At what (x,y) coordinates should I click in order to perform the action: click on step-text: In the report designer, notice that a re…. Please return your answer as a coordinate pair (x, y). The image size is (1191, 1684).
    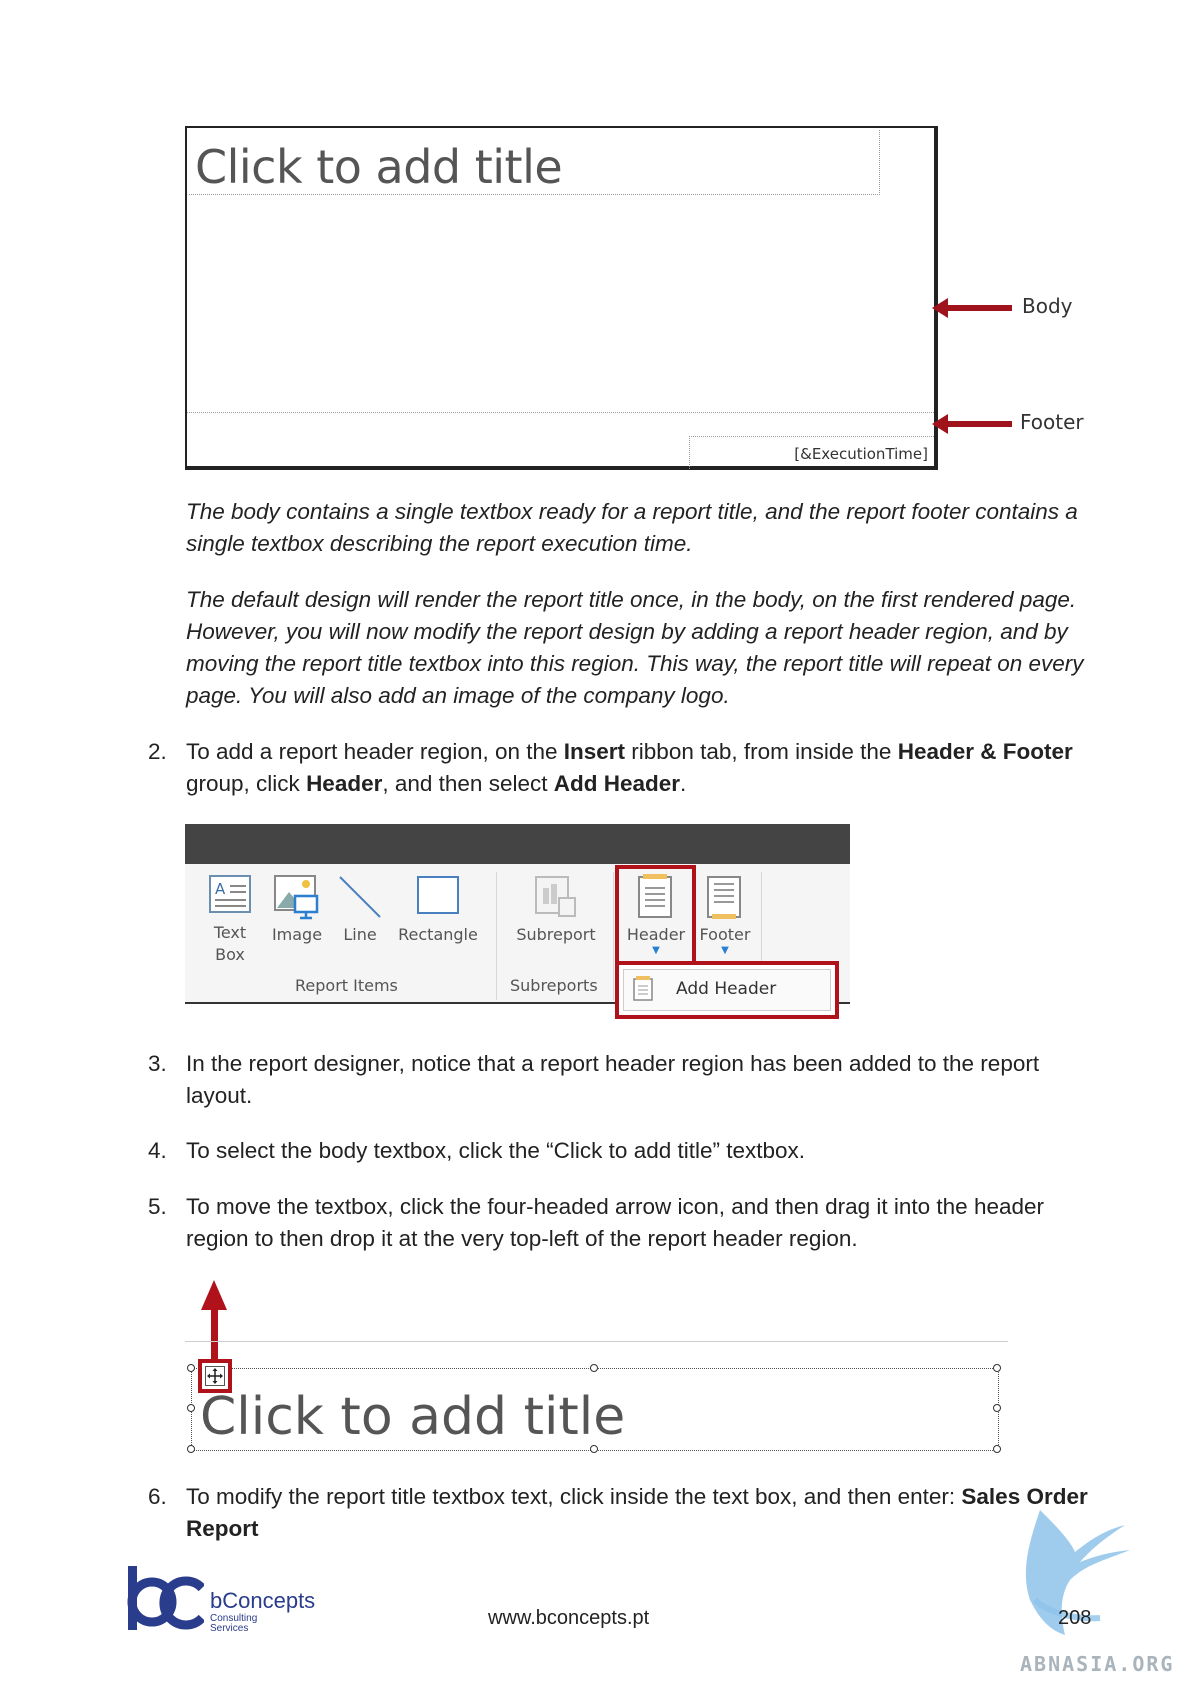
    Looking at the image, I should click on (613, 1079).